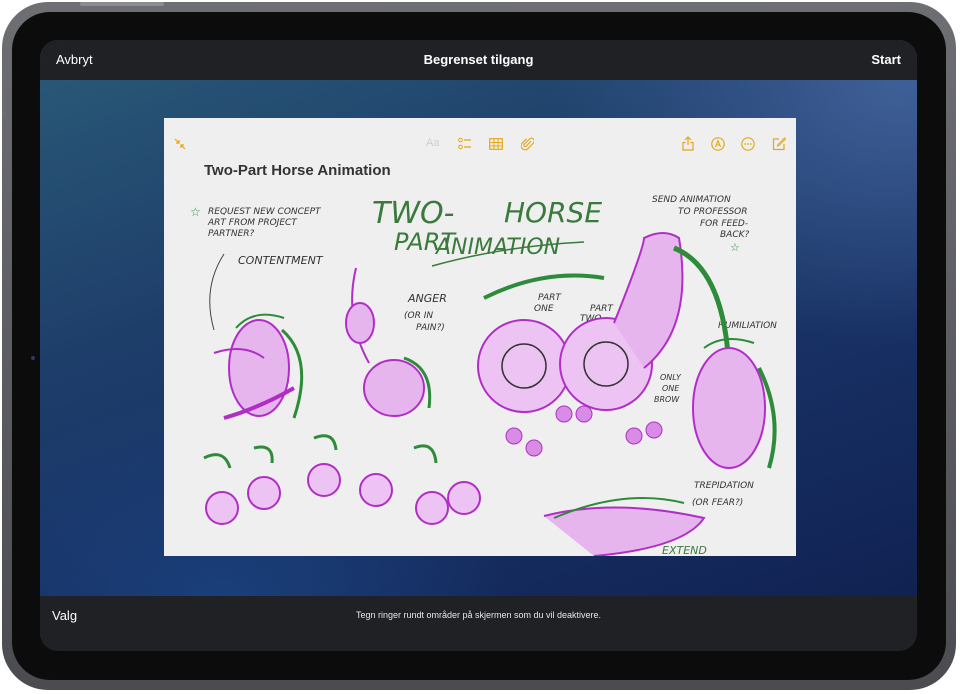  What do you see at coordinates (195, 212) in the screenshot?
I see `star-icon: ☆` at bounding box center [195, 212].